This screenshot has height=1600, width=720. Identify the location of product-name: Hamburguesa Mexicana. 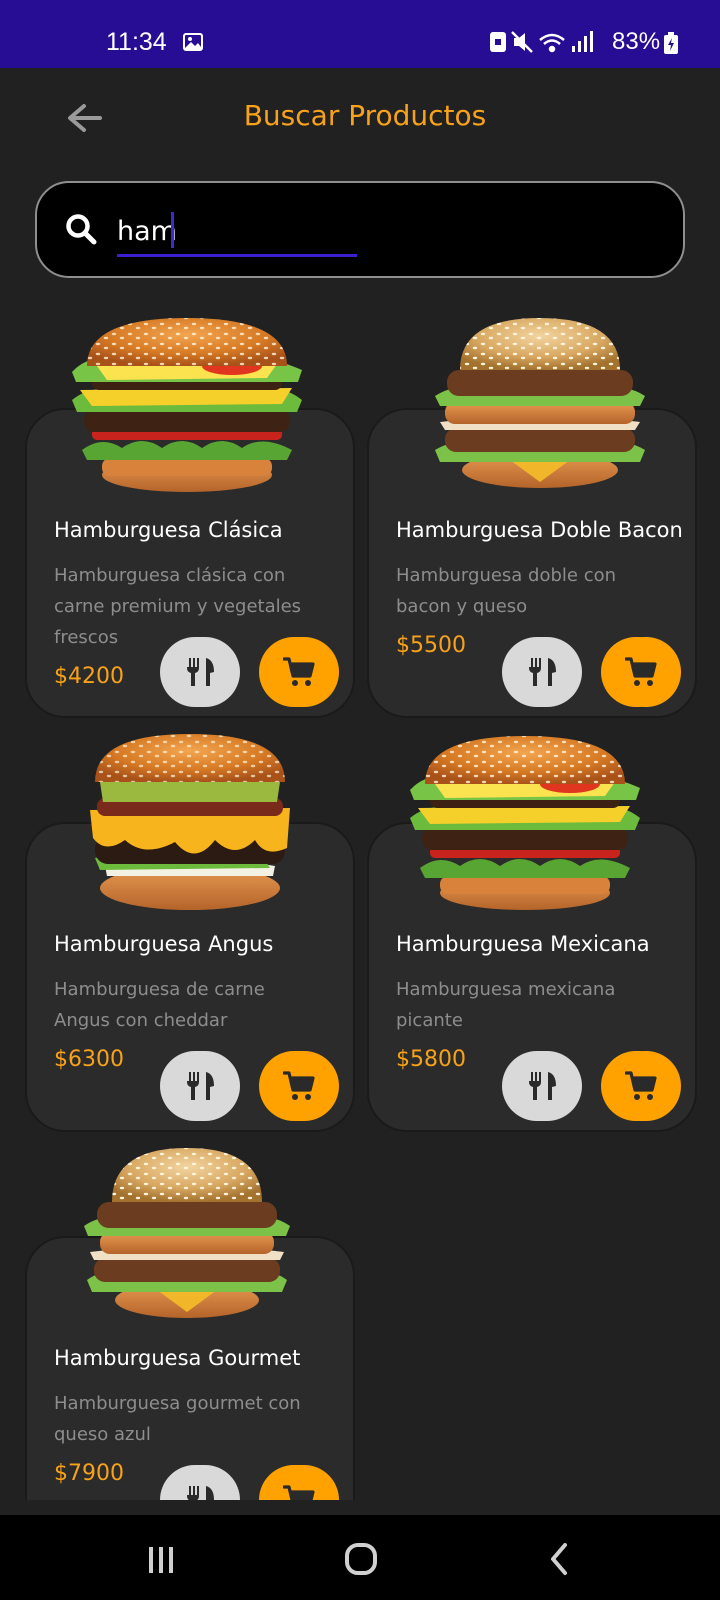
(523, 944).